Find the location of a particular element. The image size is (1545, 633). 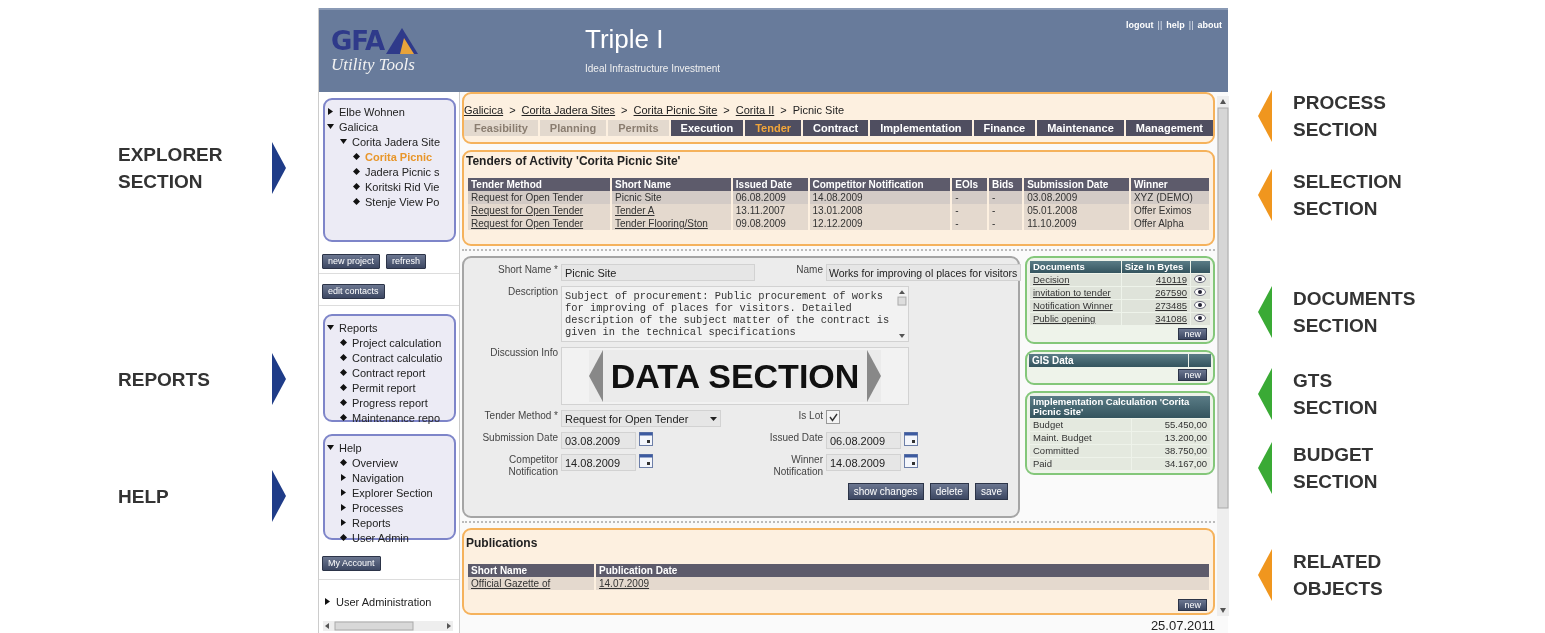

breadcrumb-link: Galicica is located at coordinates (484, 110).